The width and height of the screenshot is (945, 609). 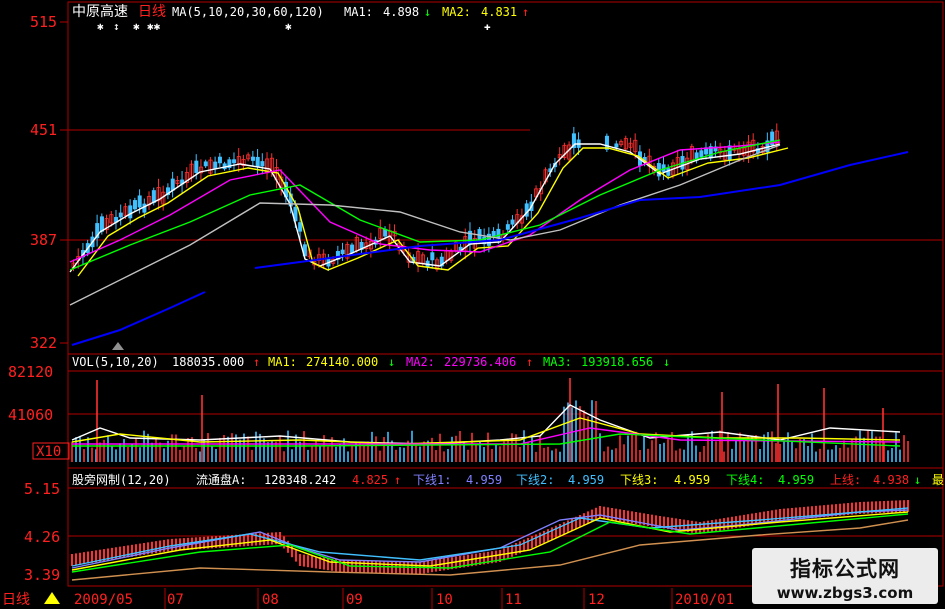 What do you see at coordinates (745, 480) in the screenshot?
I see `l4-label: 下线4:` at bounding box center [745, 480].